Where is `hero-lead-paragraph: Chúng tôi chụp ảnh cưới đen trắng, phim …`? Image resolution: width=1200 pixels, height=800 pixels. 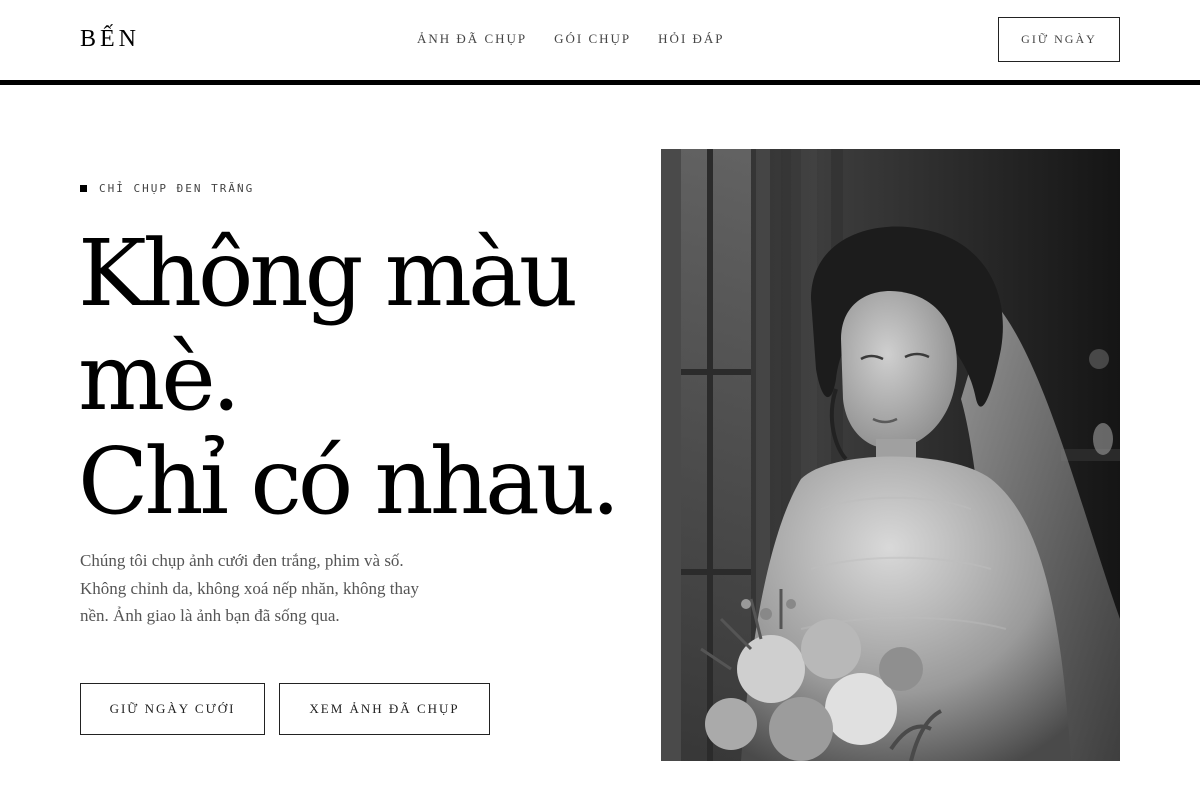 hero-lead-paragraph: Chúng tôi chụp ảnh cưới đen trắng, phim … is located at coordinates (249, 588).